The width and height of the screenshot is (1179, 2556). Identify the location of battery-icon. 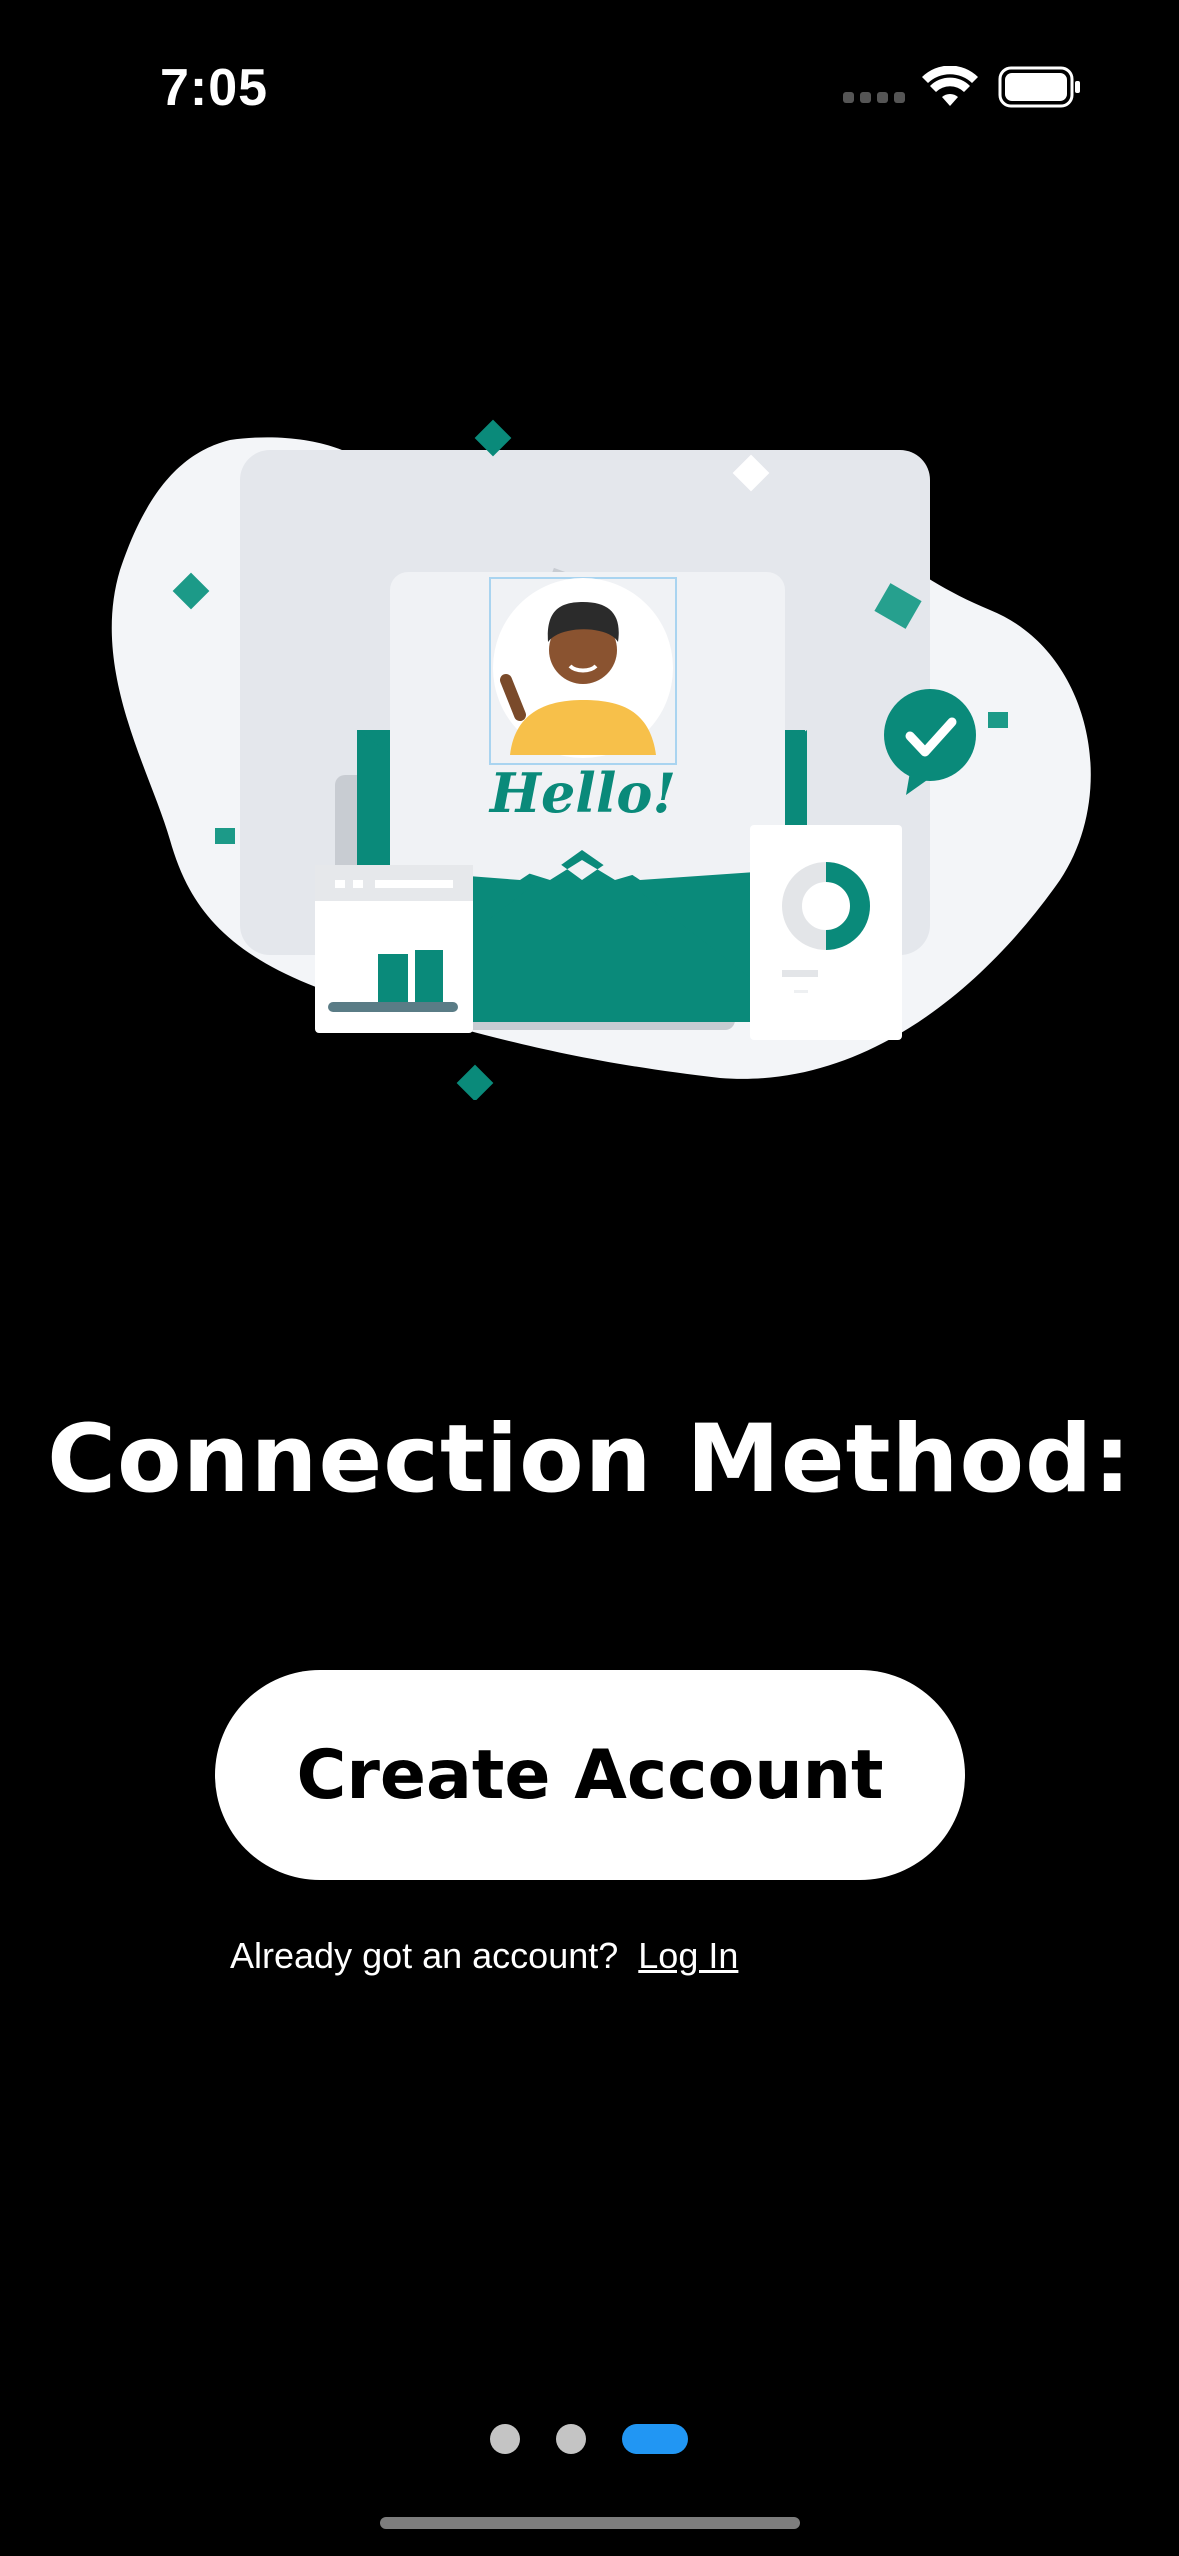
(1039, 87).